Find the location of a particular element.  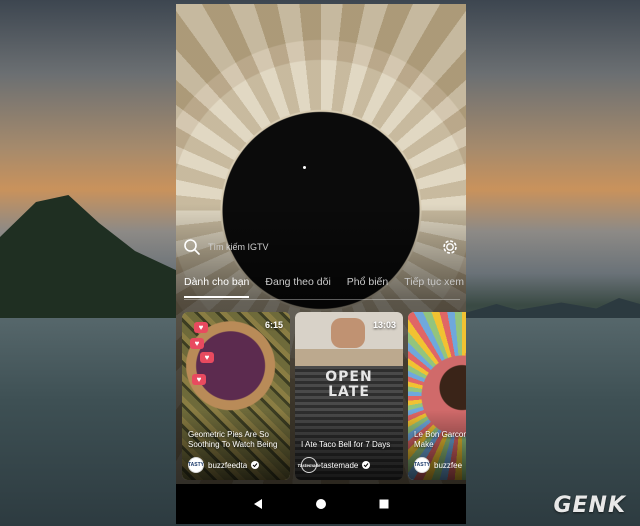

video-duration: 6:15 is located at coordinates (273, 325).